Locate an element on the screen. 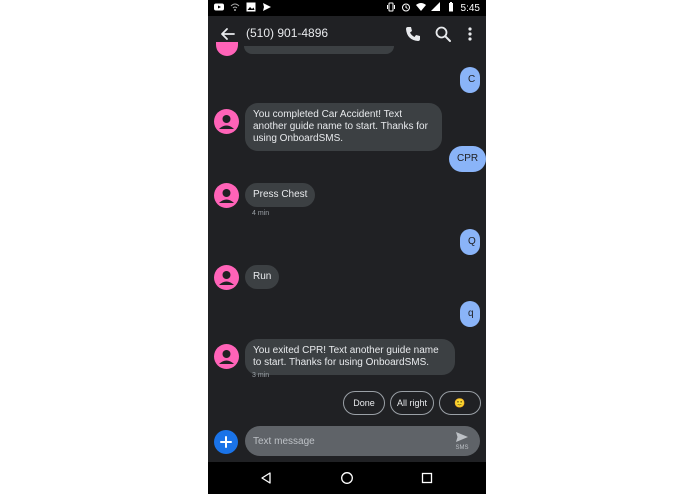 This screenshot has height=494, width=695. arrow-back-icon is located at coordinates (228, 34).